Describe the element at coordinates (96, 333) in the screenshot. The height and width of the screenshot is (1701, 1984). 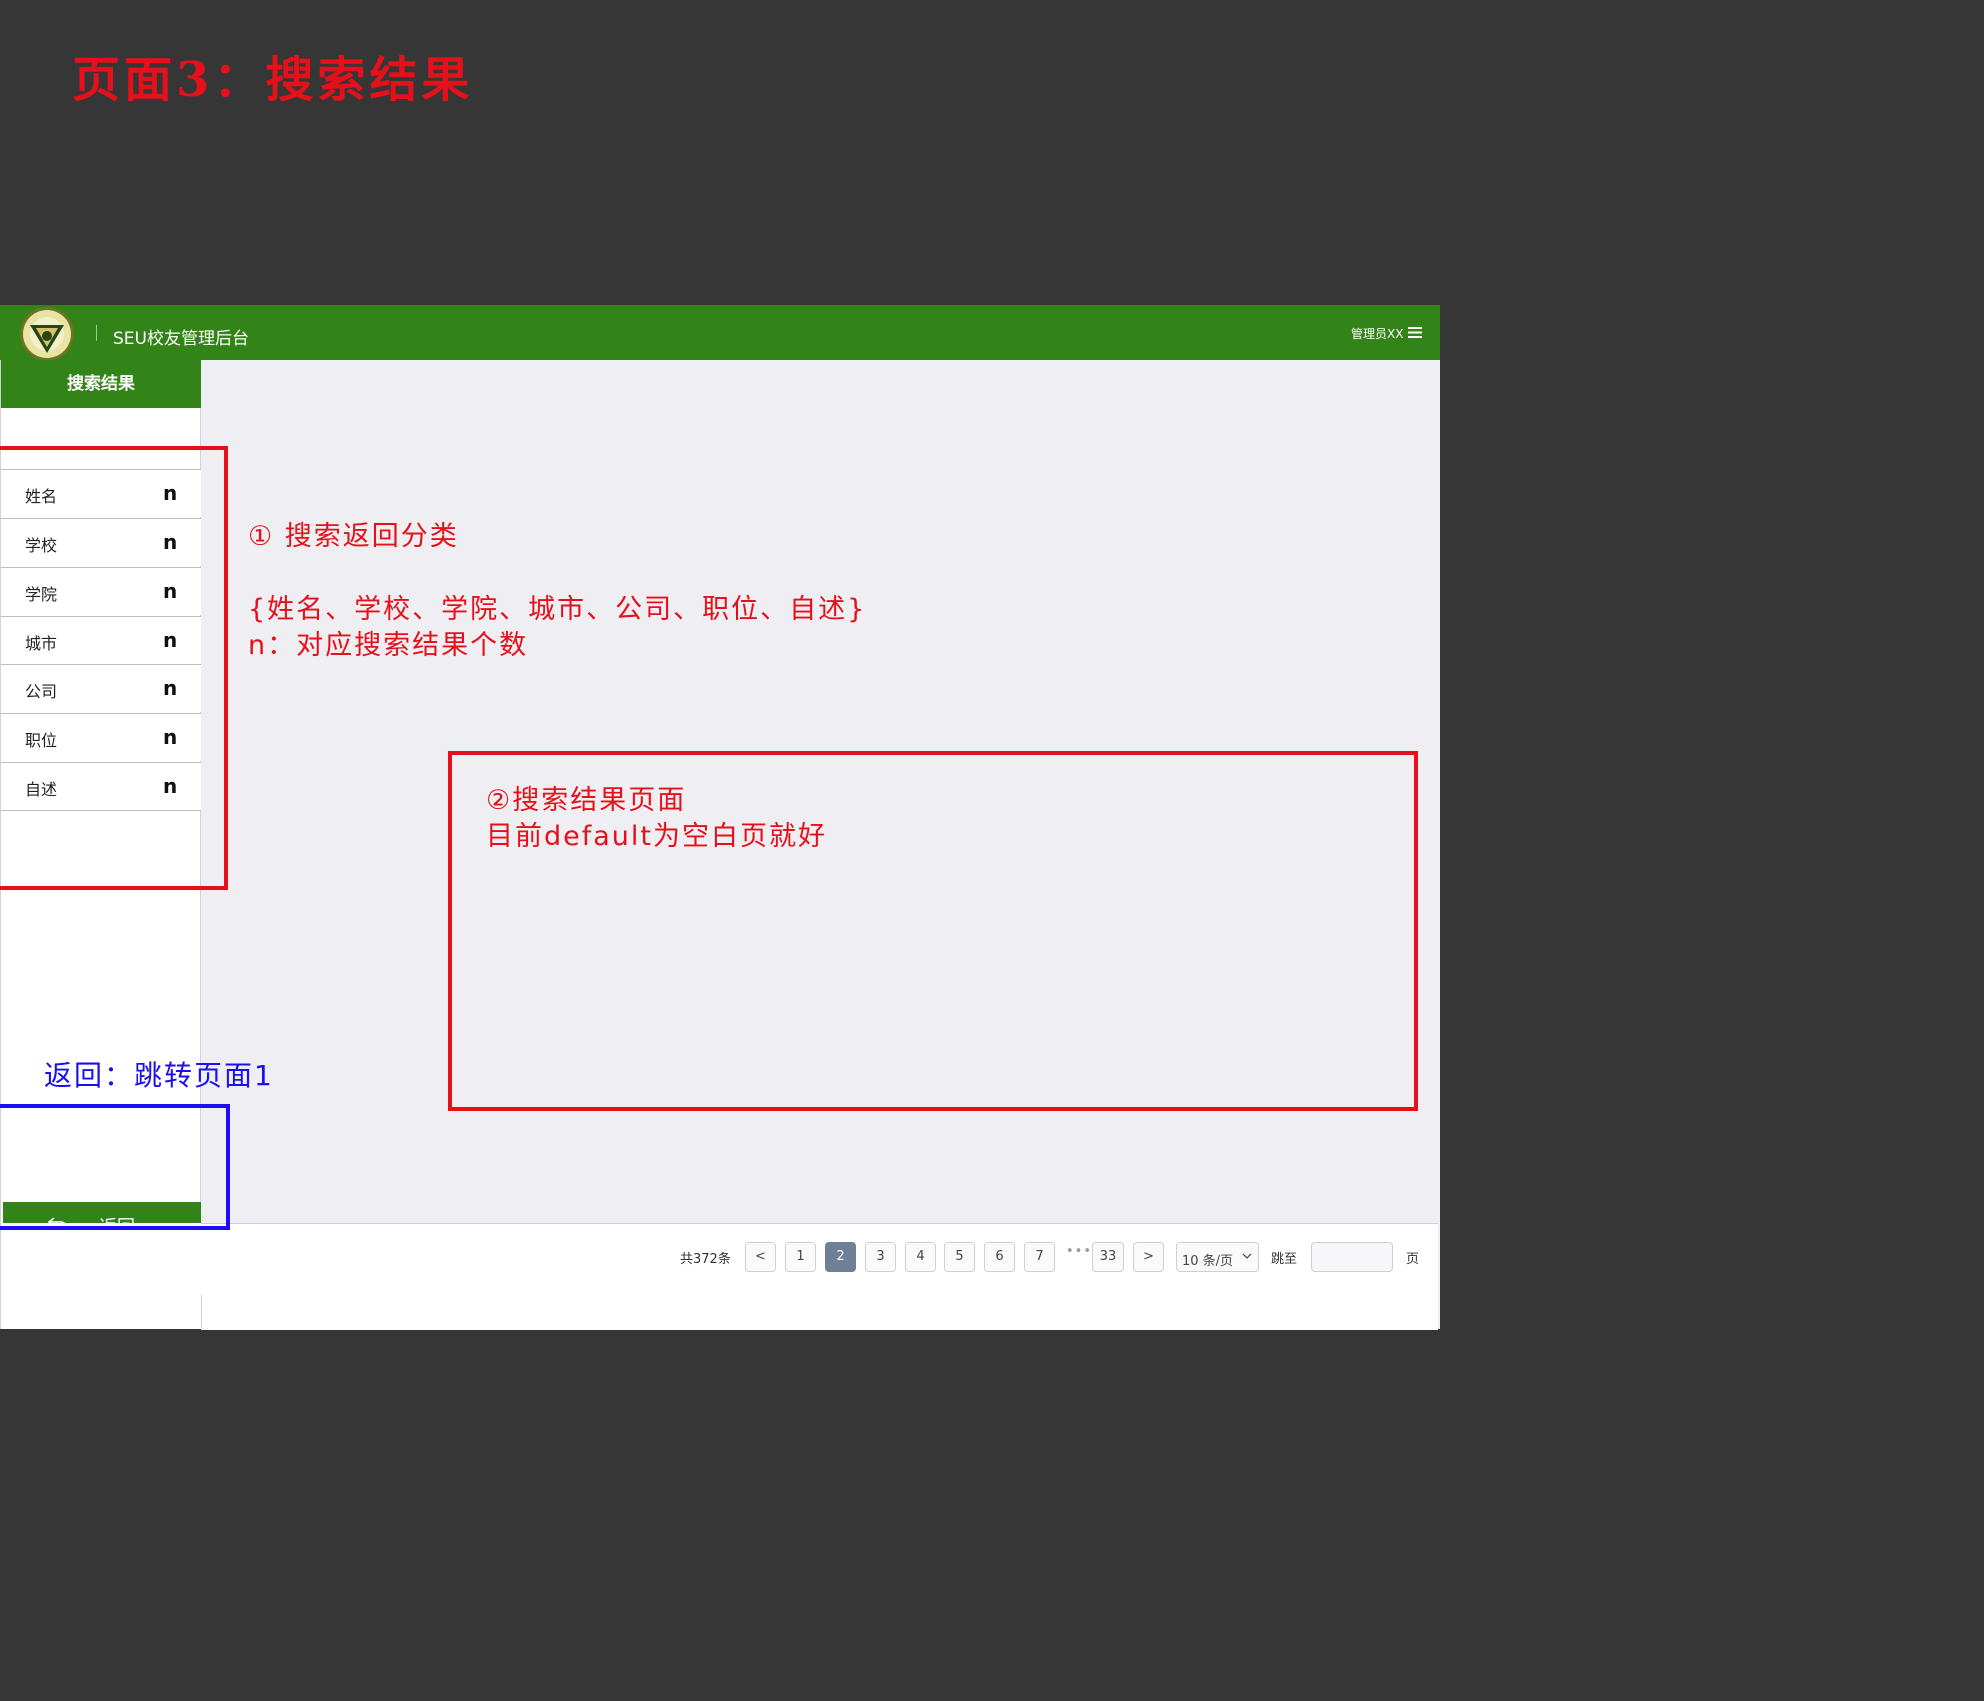
I see `topbar-separator` at that location.